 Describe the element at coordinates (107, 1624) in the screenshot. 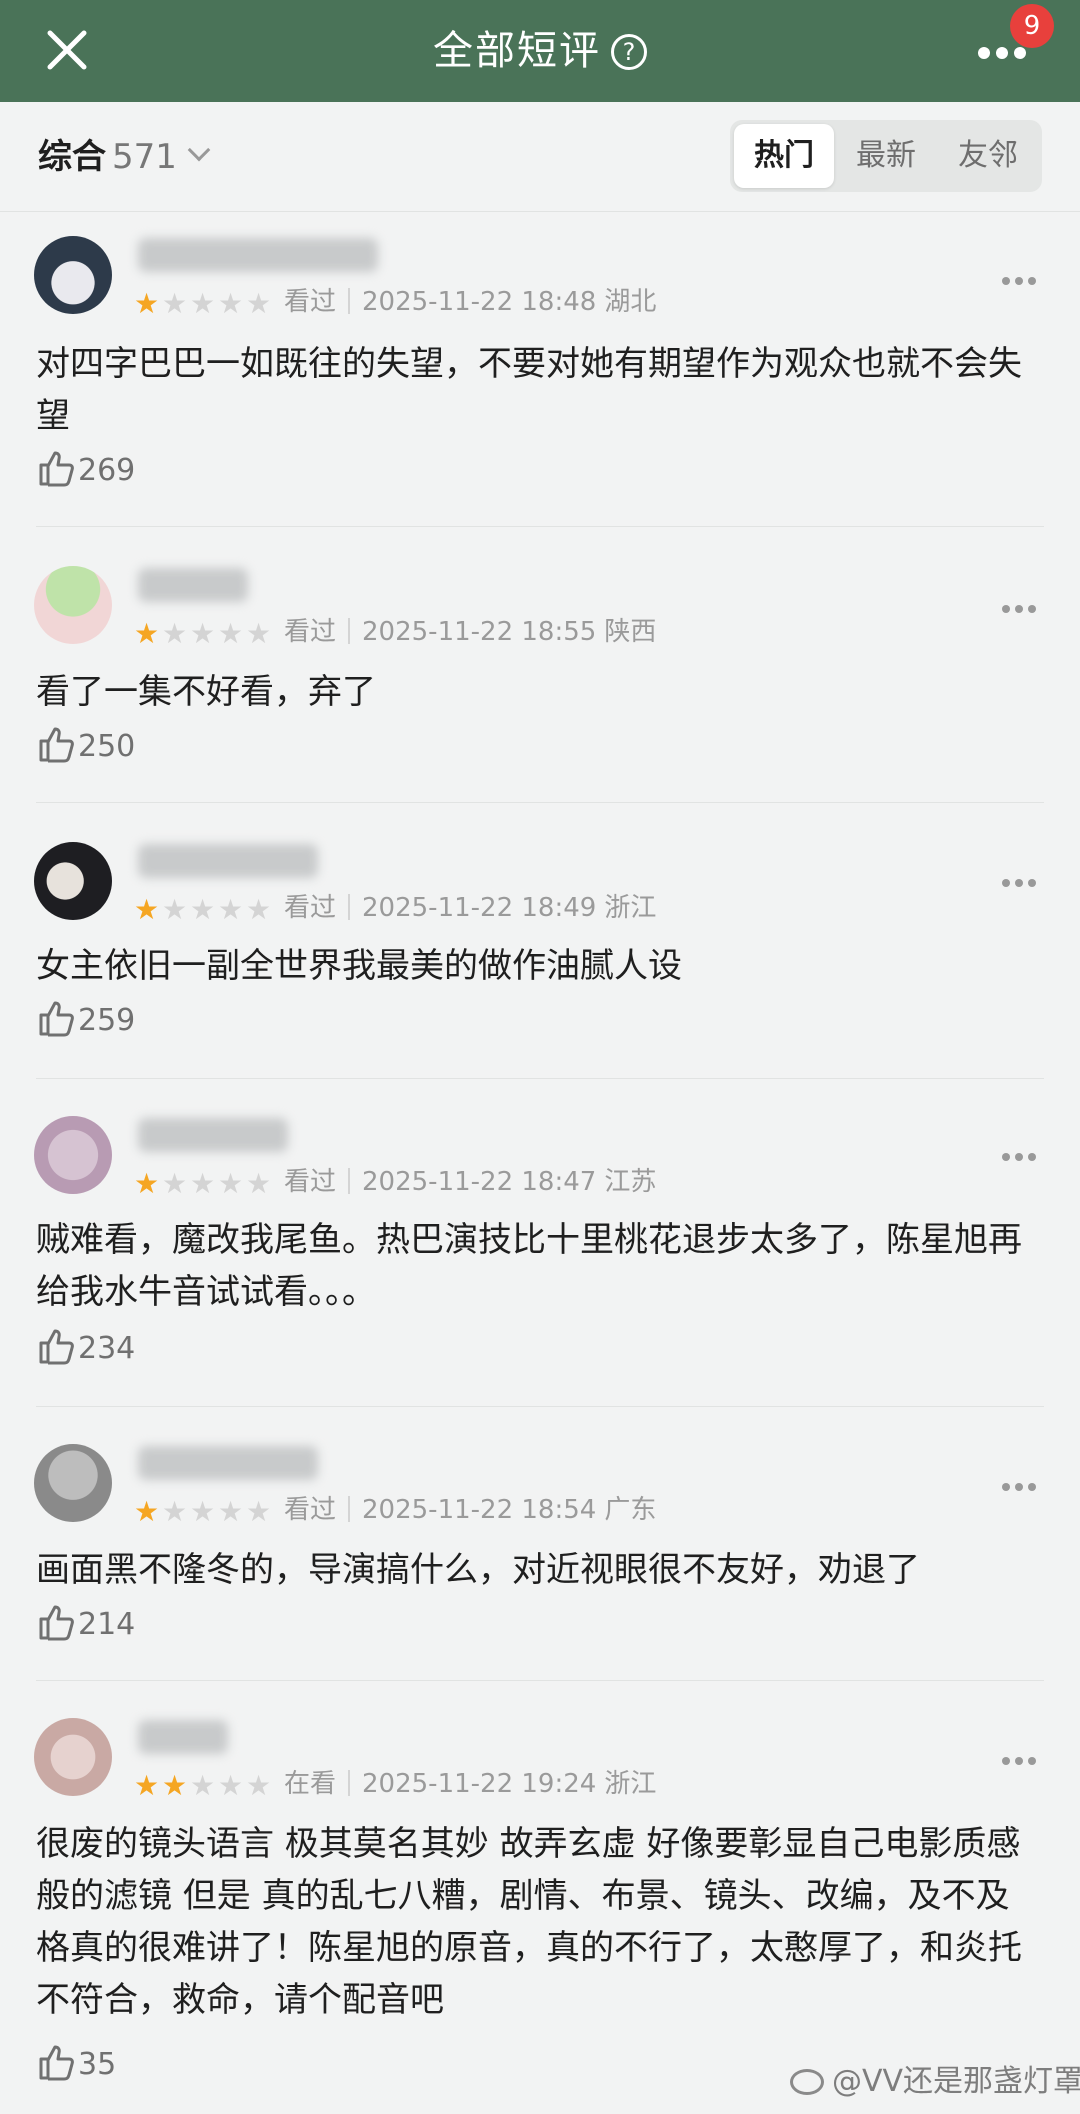

I see `like-count: 214` at that location.